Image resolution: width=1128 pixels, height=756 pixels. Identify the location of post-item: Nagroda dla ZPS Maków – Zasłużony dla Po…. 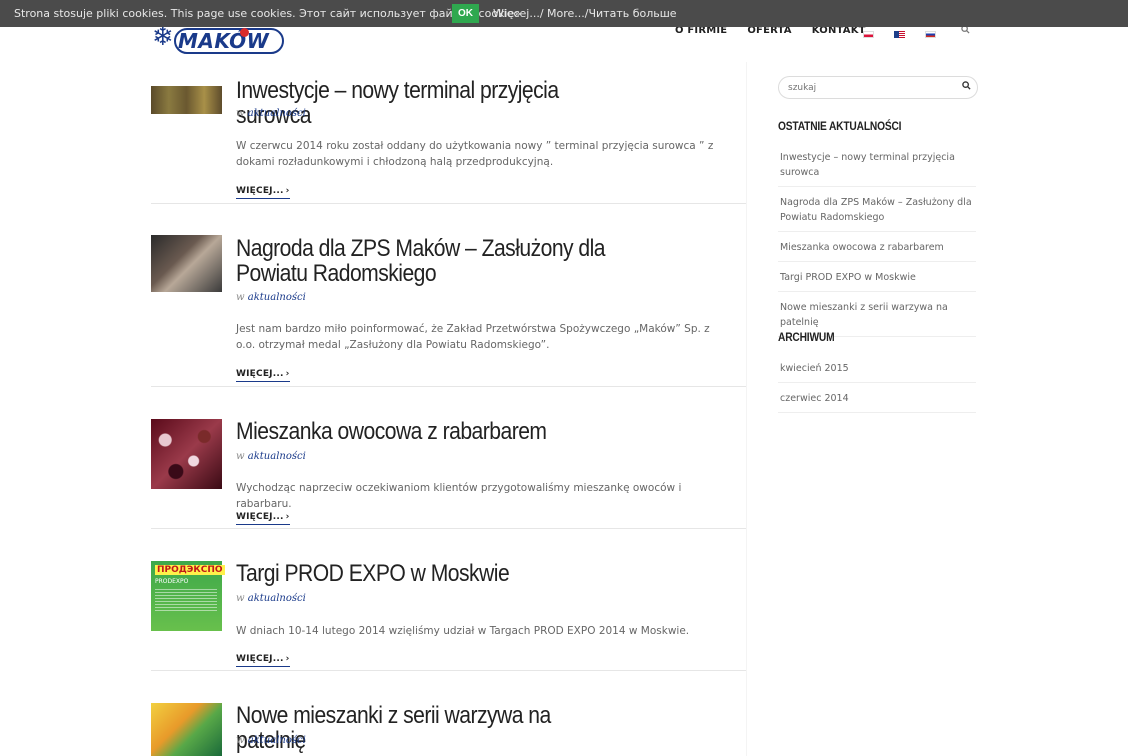
(448, 304).